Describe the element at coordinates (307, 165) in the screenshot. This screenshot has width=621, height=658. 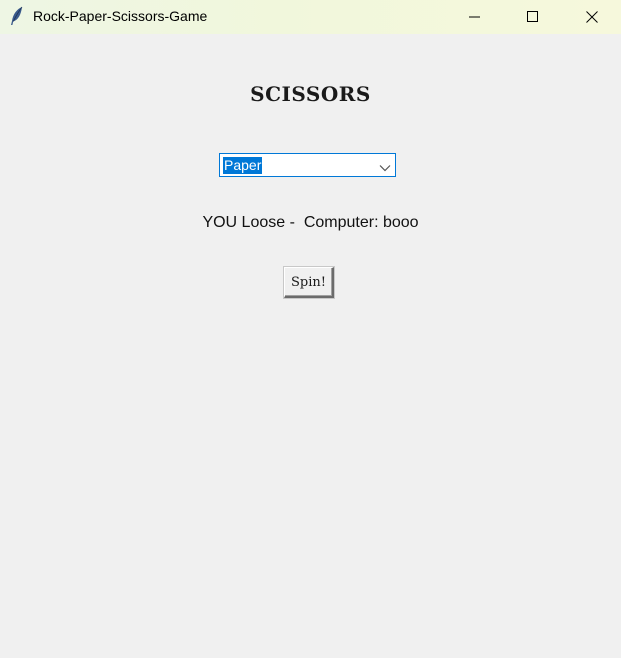
I see `choice-select: Paper` at that location.